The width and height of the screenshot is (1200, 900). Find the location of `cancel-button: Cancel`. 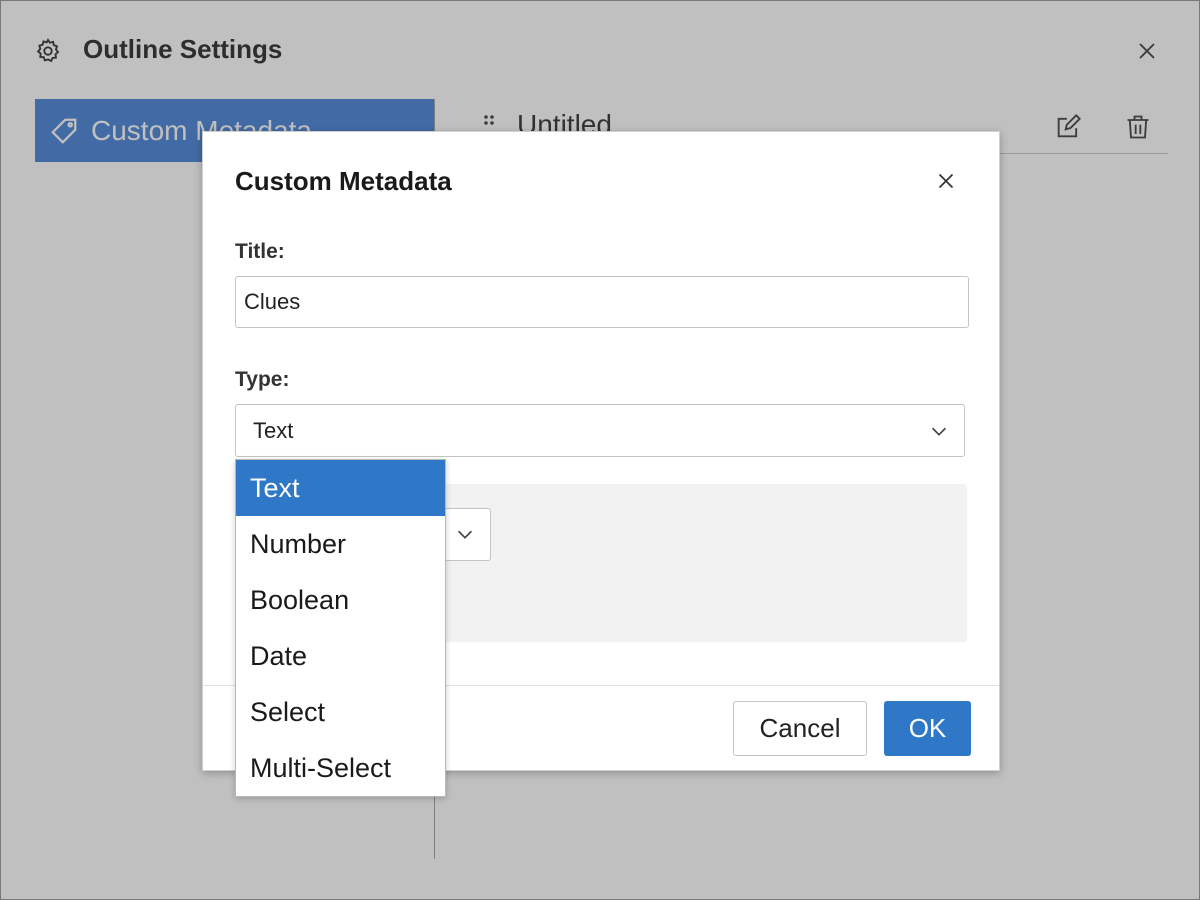

cancel-button: Cancel is located at coordinates (800, 728).